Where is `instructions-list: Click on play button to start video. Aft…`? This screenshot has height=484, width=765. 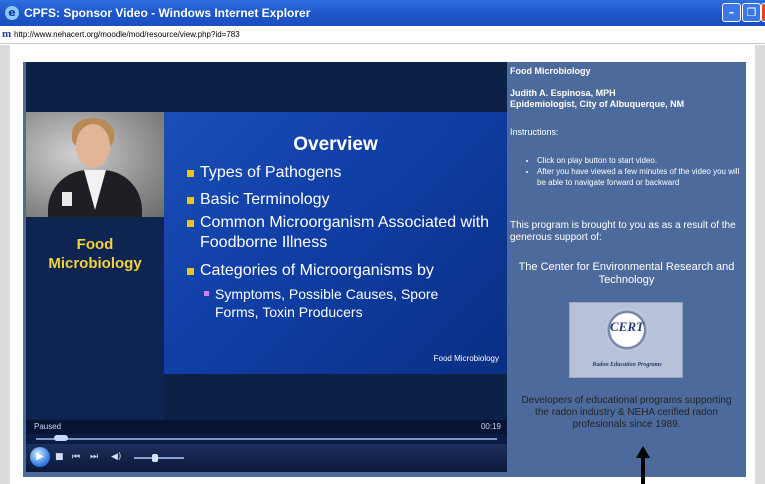
instructions-list: Click on play button to start video. Aft… is located at coordinates (632, 171).